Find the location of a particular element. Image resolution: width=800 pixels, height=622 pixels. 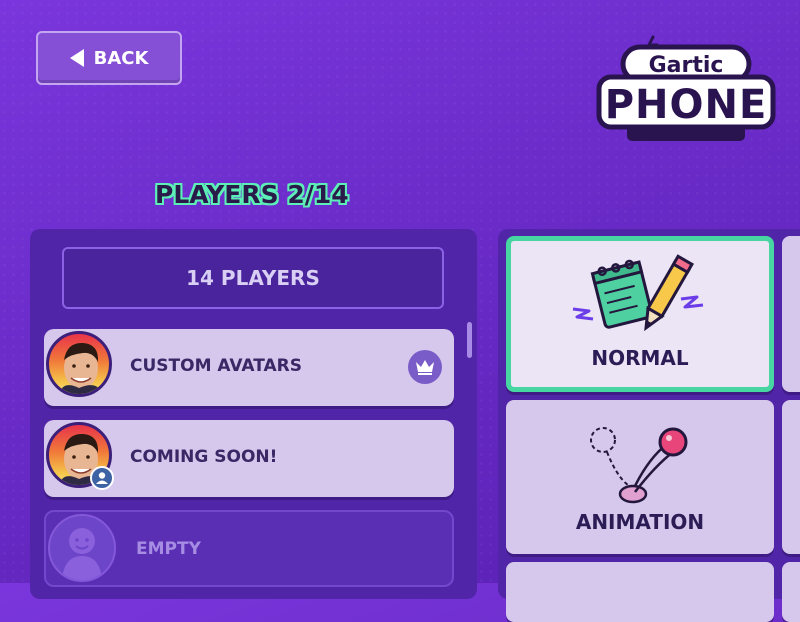

logo-phone-text: PHONE is located at coordinates (686, 105).